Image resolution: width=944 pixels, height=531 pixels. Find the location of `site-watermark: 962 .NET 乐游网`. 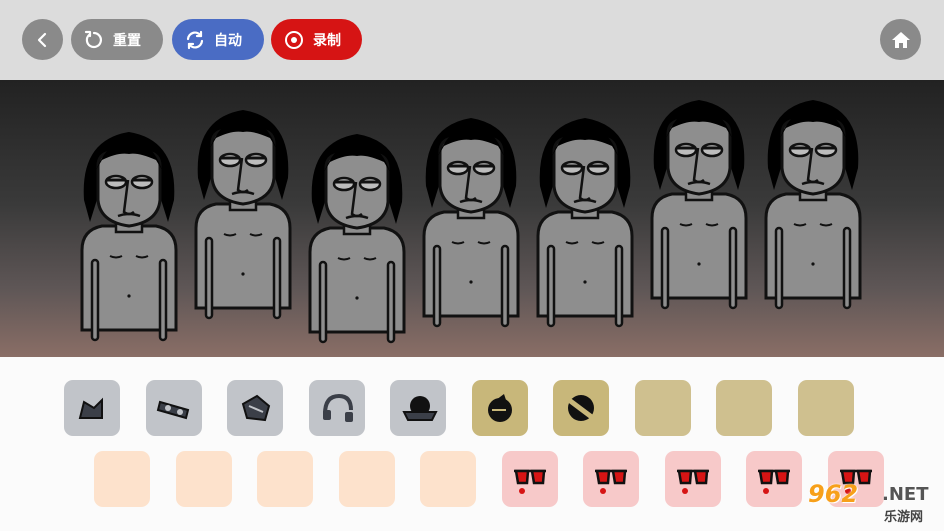

site-watermark: 962 .NET 乐游网 is located at coordinates (875, 503).